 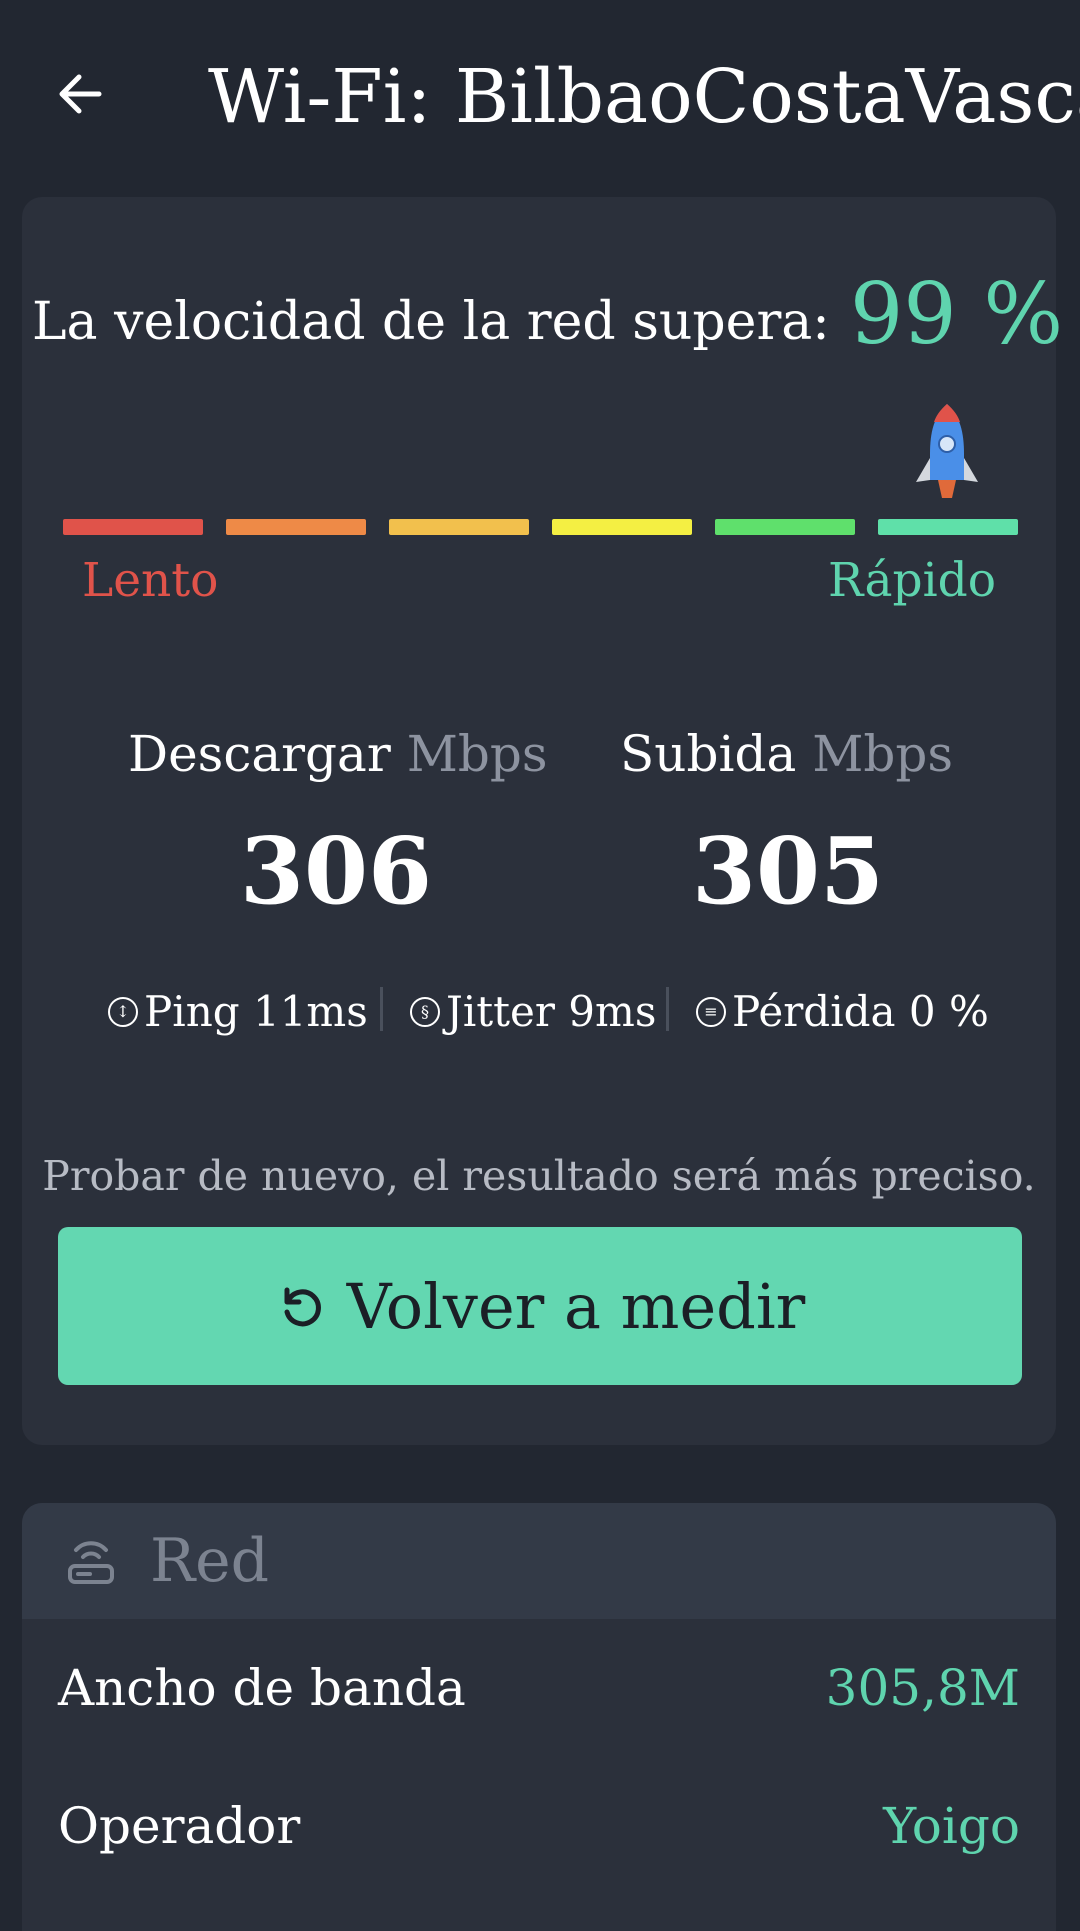 I want to click on fast-label: Rápido, so click(x=912, y=580).